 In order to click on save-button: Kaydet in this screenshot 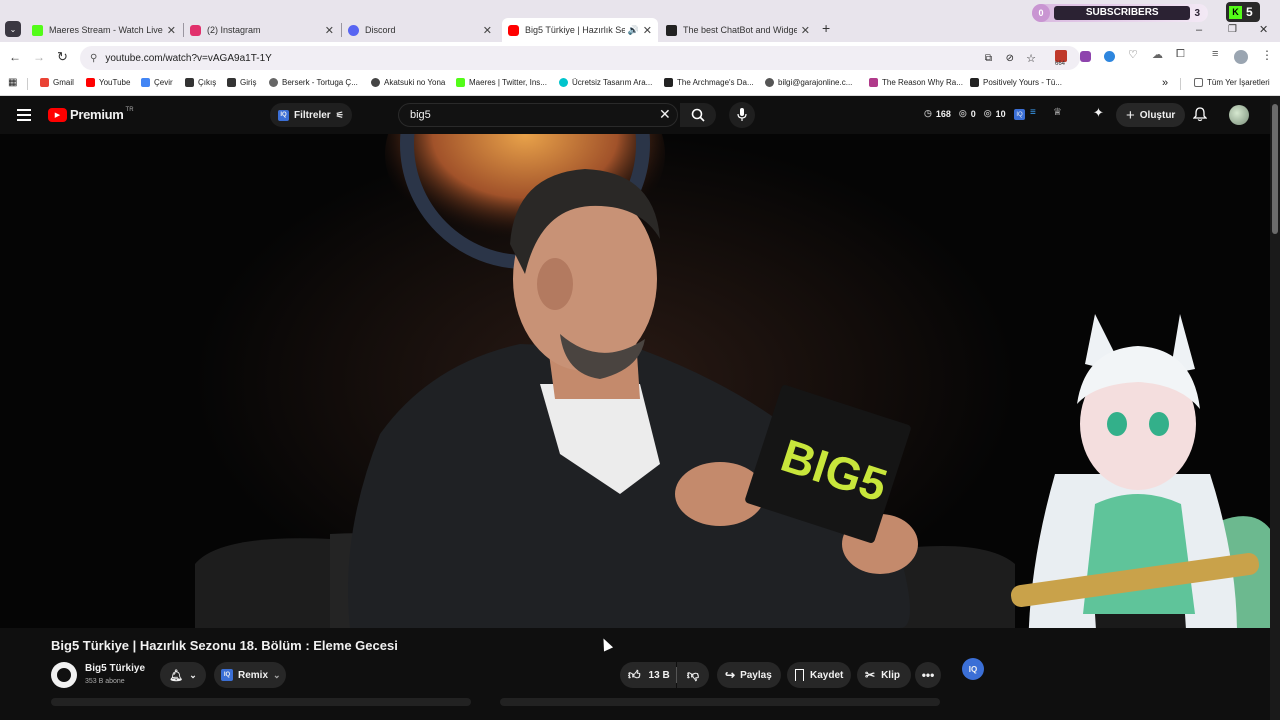, I will do `click(819, 675)`.